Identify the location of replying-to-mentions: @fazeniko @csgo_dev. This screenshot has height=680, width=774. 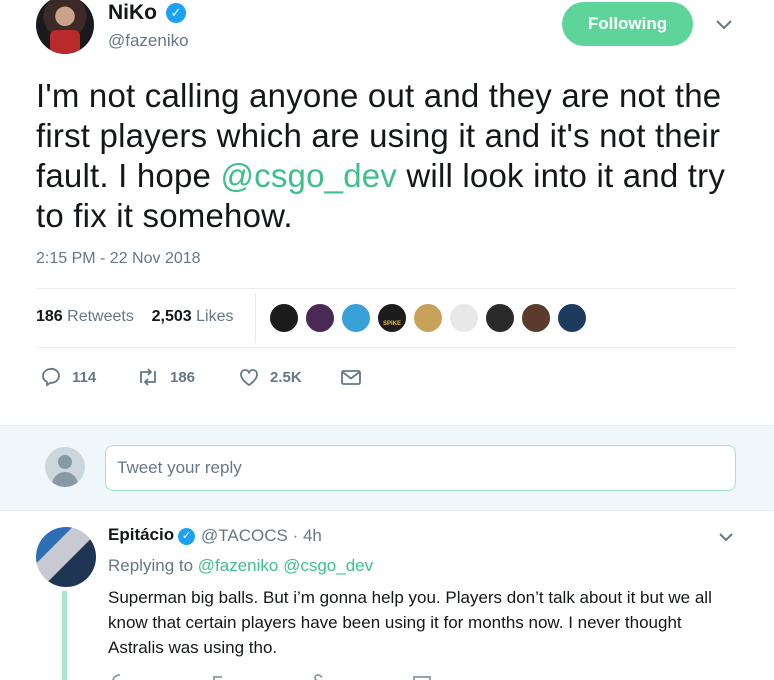
(285, 565).